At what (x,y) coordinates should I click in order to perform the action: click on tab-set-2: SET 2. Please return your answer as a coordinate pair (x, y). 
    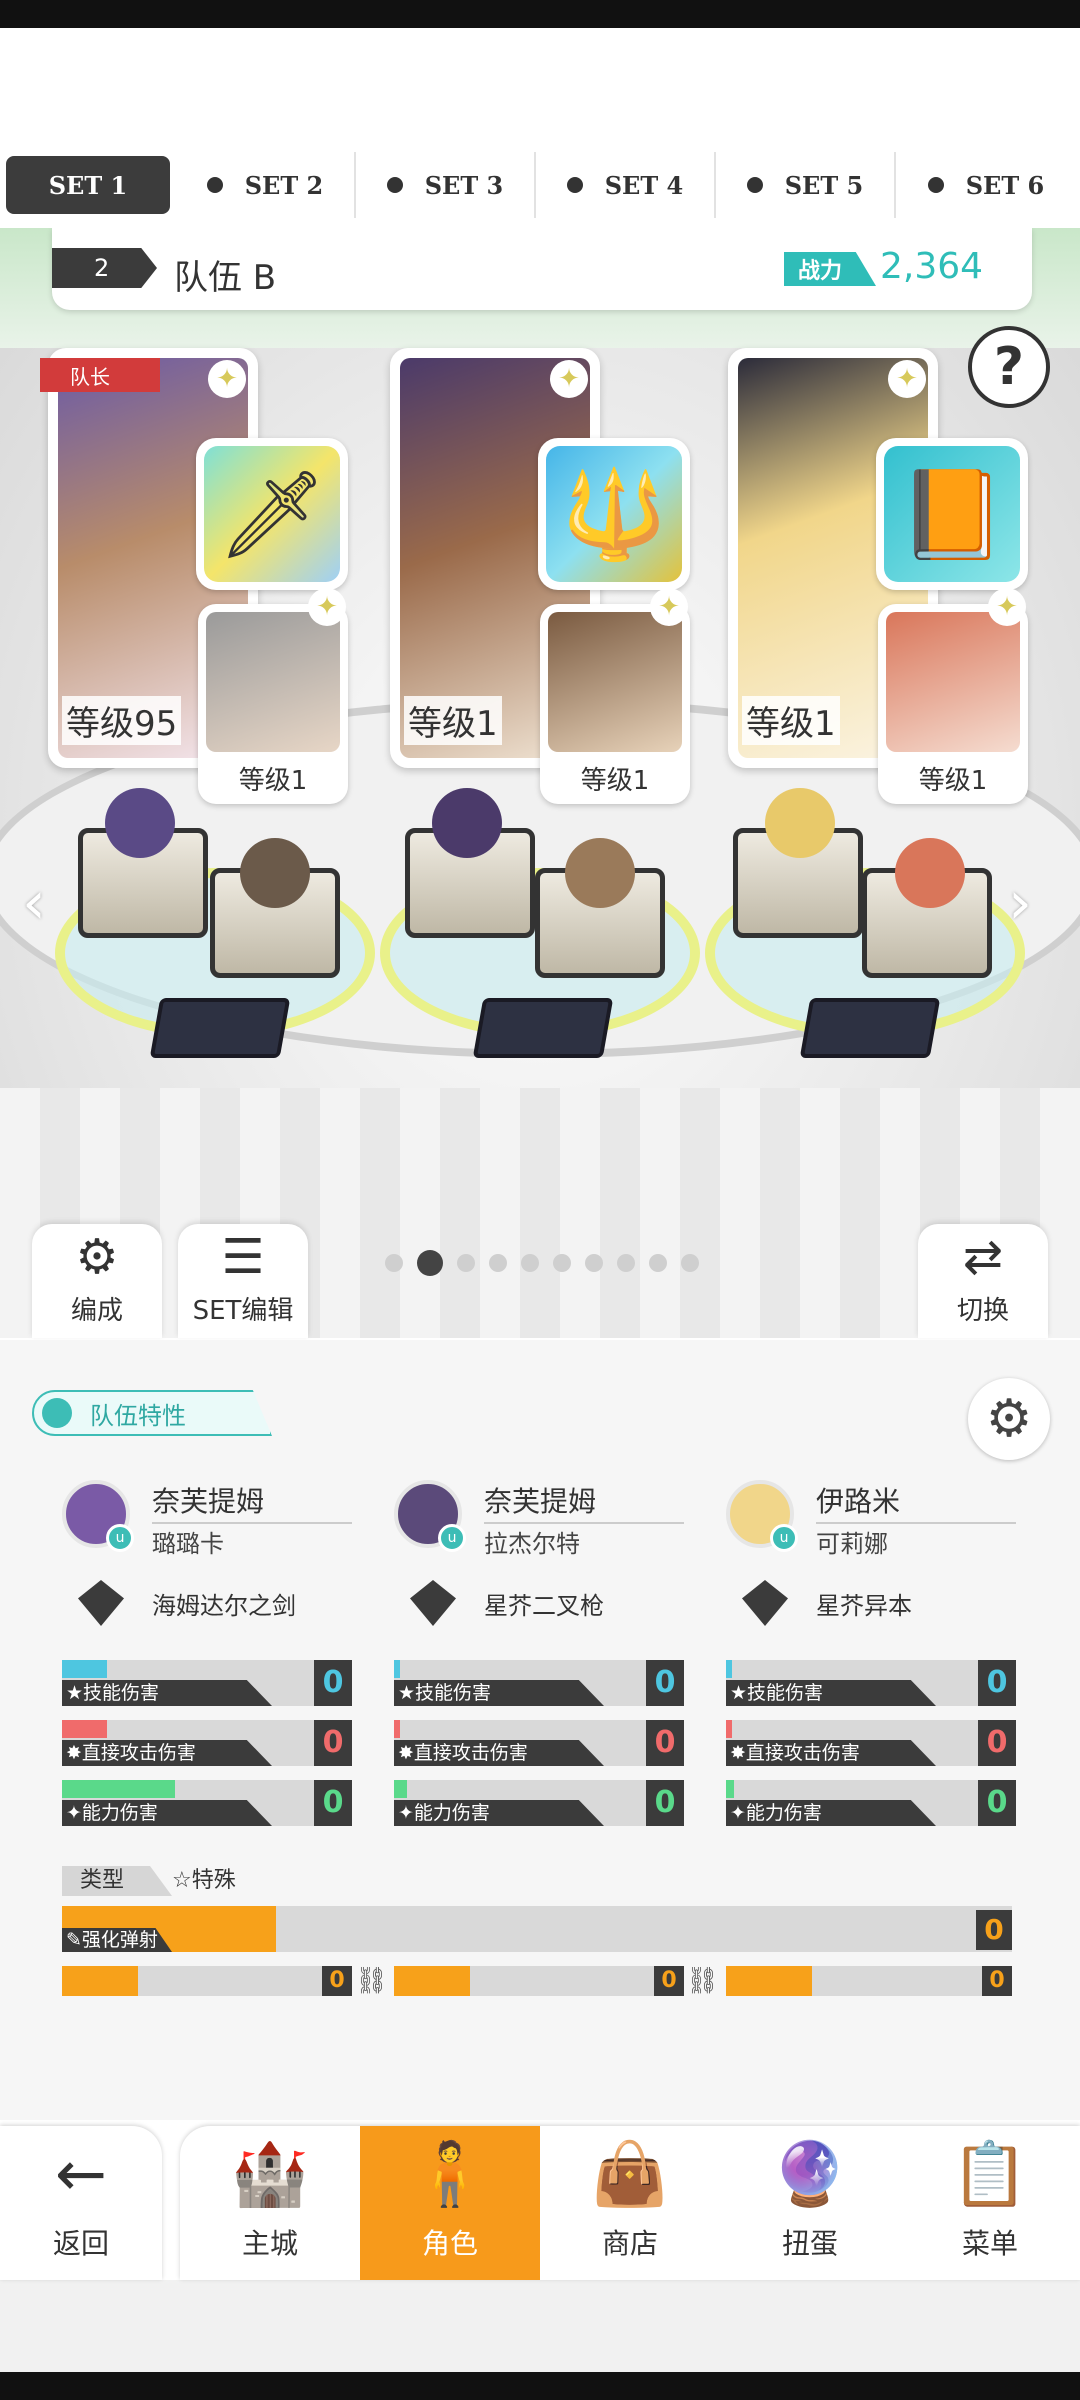
    Looking at the image, I should click on (266, 185).